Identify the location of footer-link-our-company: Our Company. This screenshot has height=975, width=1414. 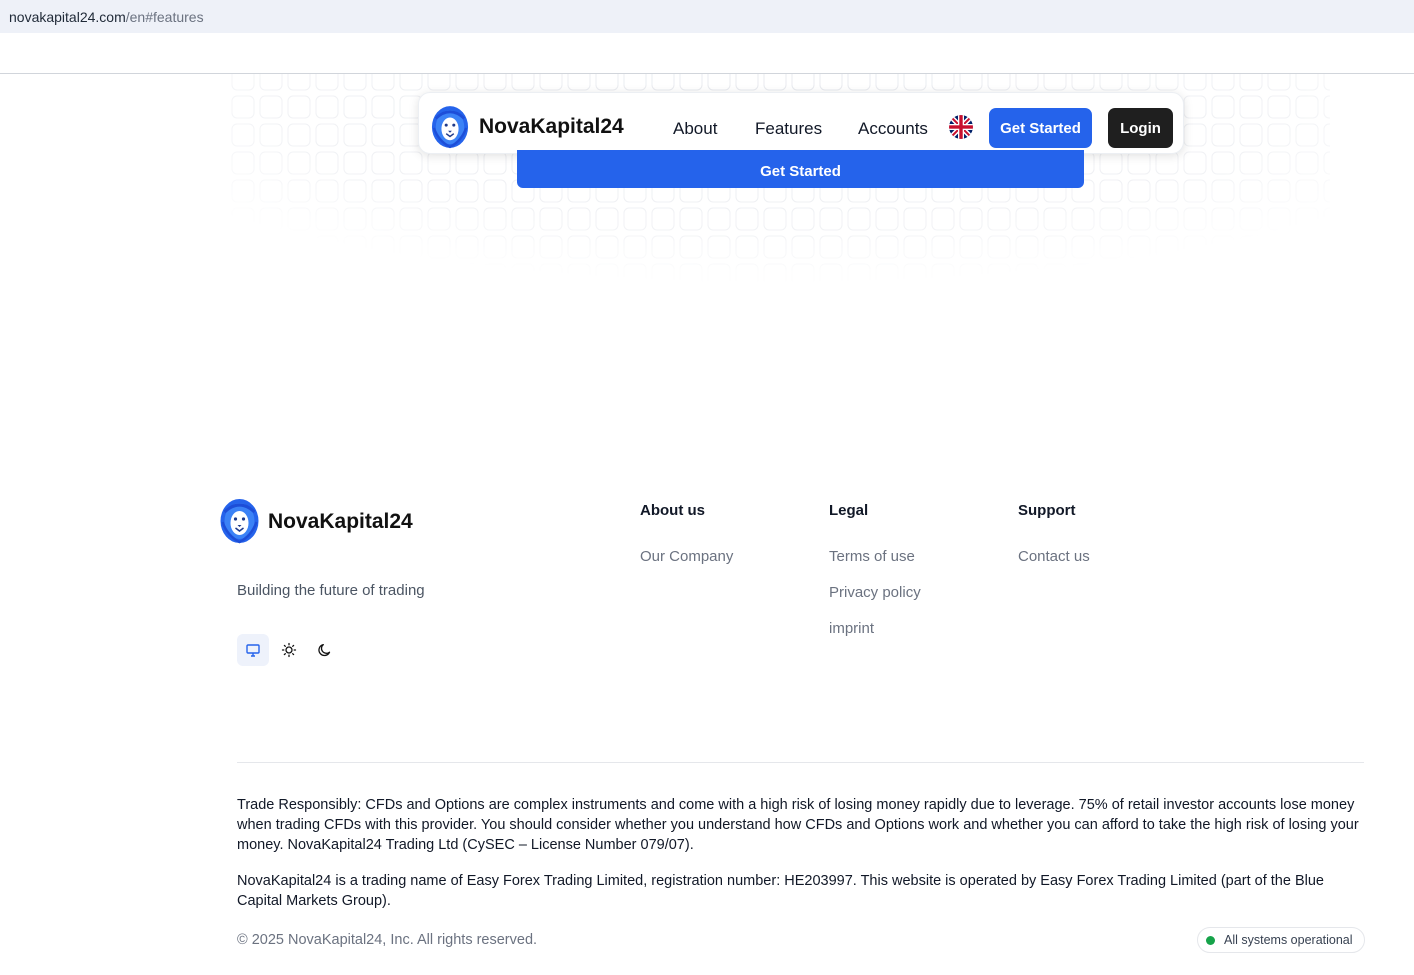
(686, 556).